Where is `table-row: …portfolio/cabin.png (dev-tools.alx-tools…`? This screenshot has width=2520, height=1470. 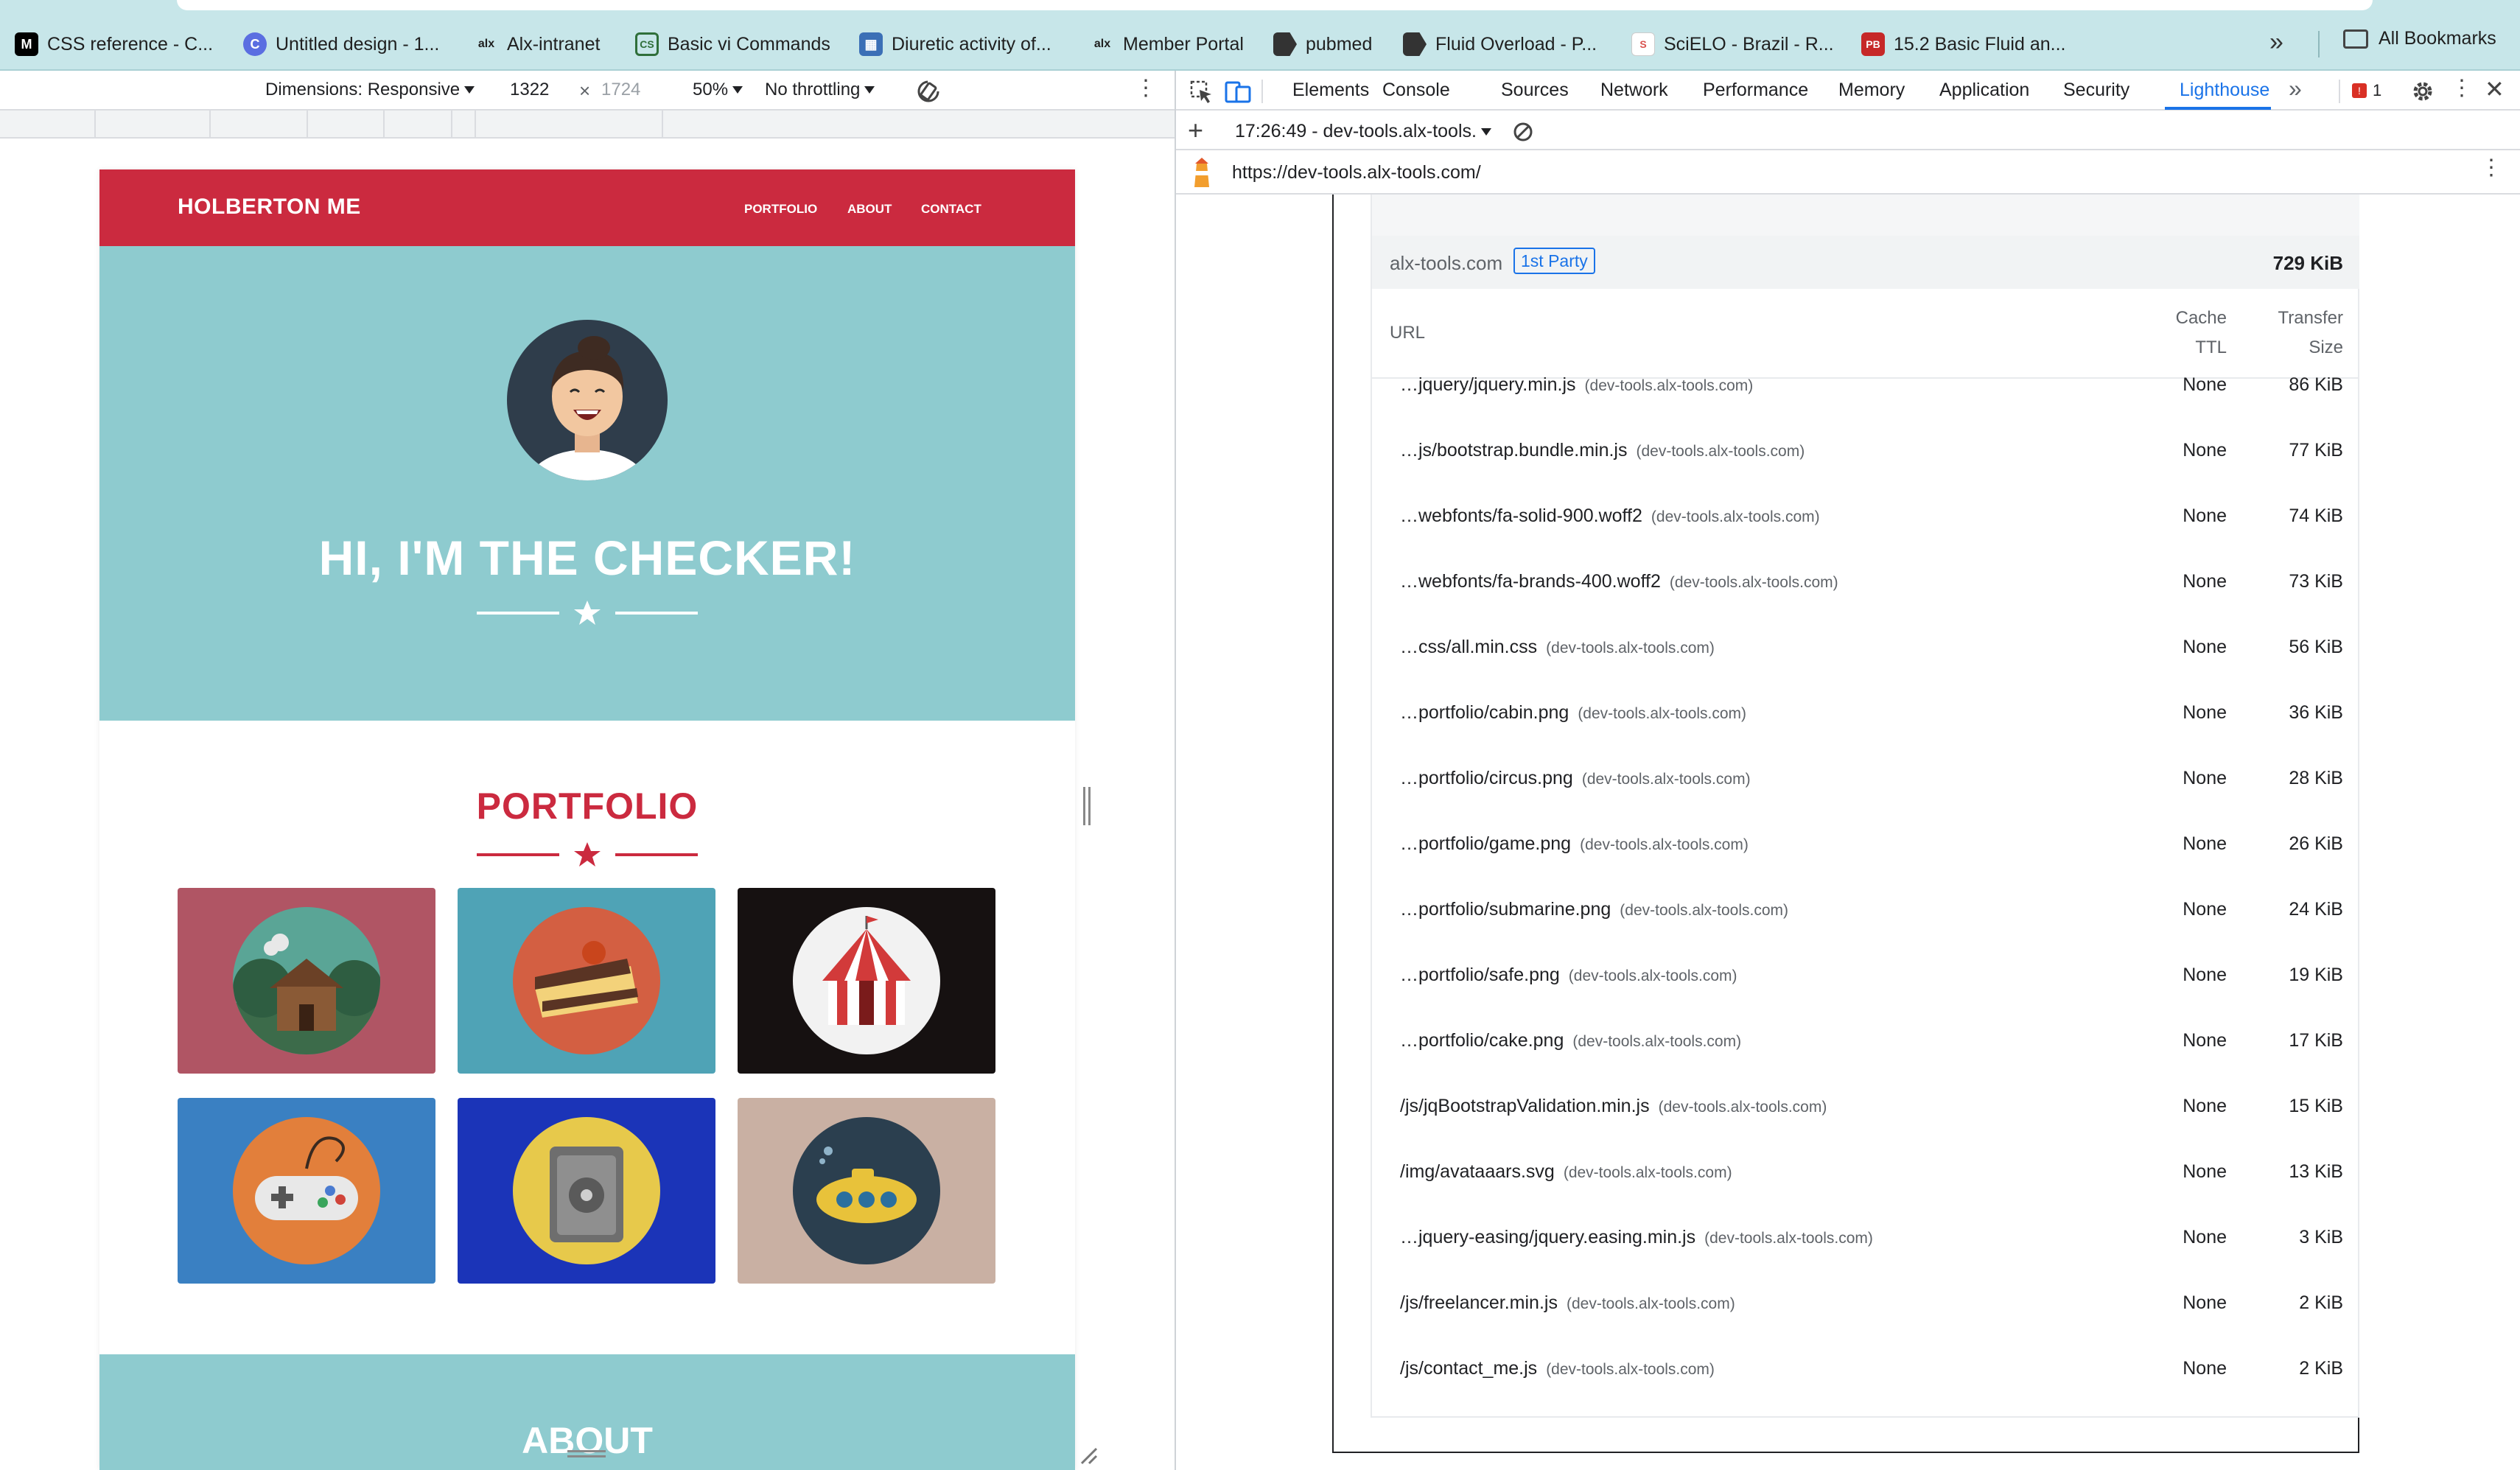 table-row: …portfolio/cabin.png (dev-tools.alx-tools… is located at coordinates (1865, 735).